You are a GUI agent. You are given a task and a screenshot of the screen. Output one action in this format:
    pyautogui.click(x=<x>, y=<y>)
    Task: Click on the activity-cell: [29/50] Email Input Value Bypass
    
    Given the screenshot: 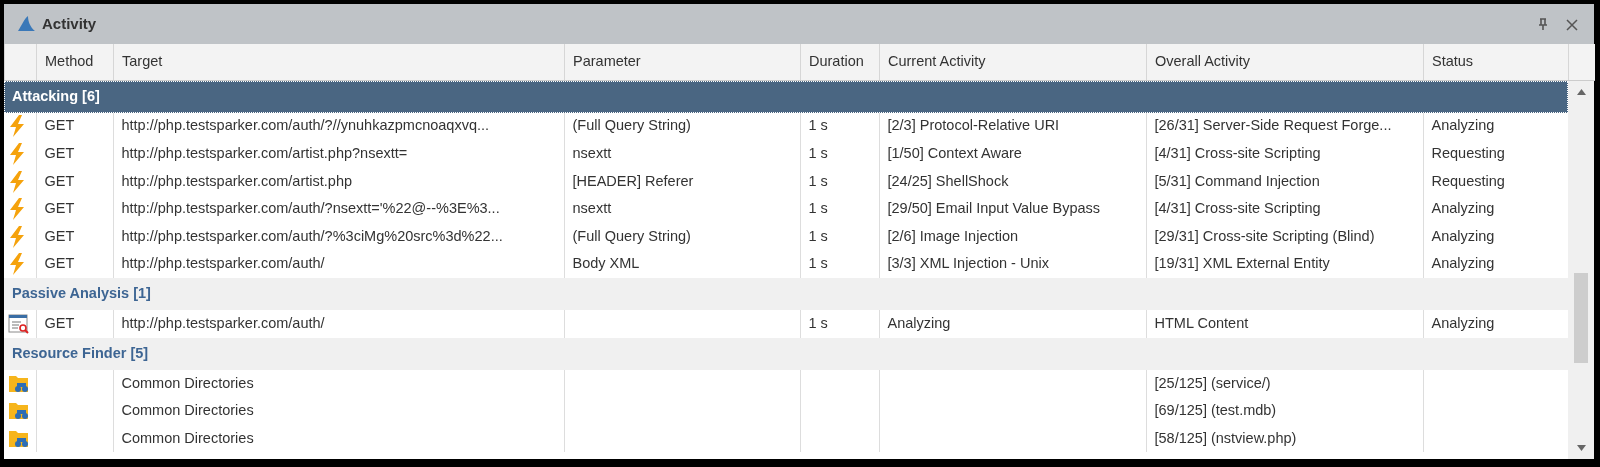 What is the action you would take?
    pyautogui.click(x=994, y=208)
    